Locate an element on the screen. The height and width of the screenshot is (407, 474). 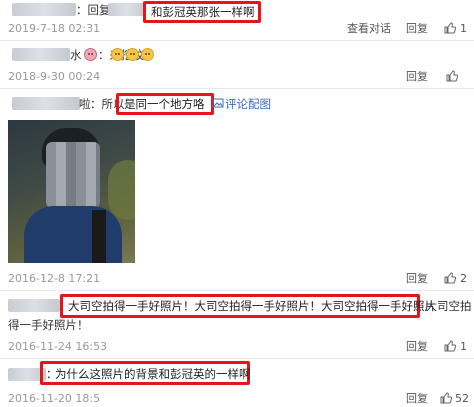
comment-text: 是同一个地方咯 is located at coordinates (164, 104).